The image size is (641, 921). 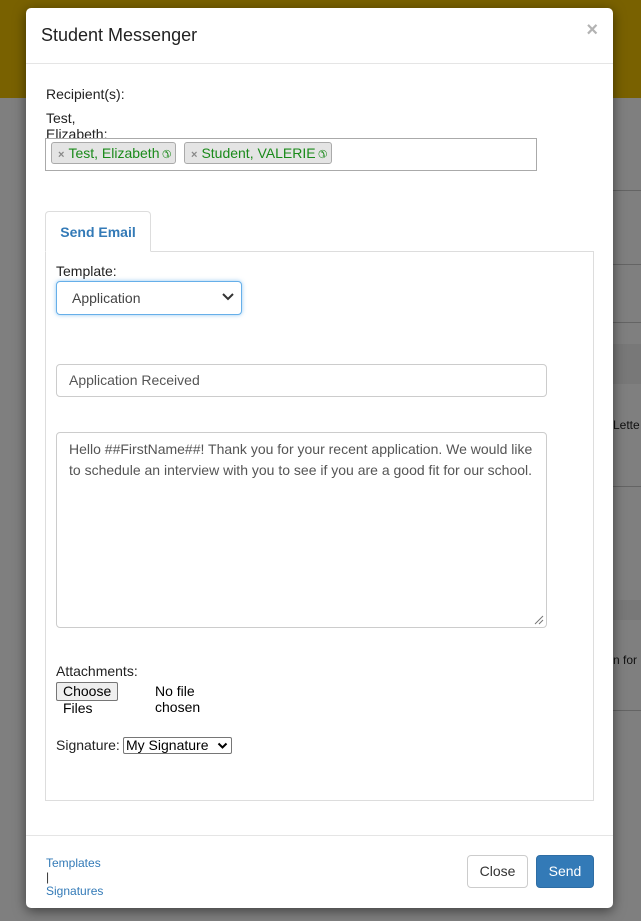 I want to click on close-icon: ×, so click(x=592, y=30).